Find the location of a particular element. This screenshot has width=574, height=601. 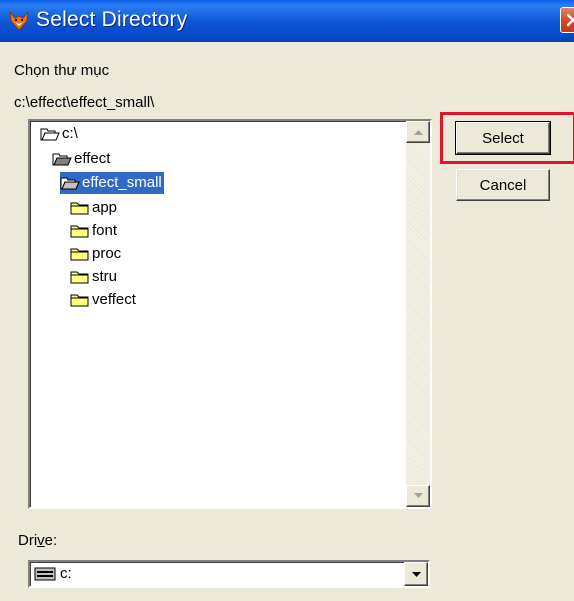

hard-drive-icon is located at coordinates (45, 574).